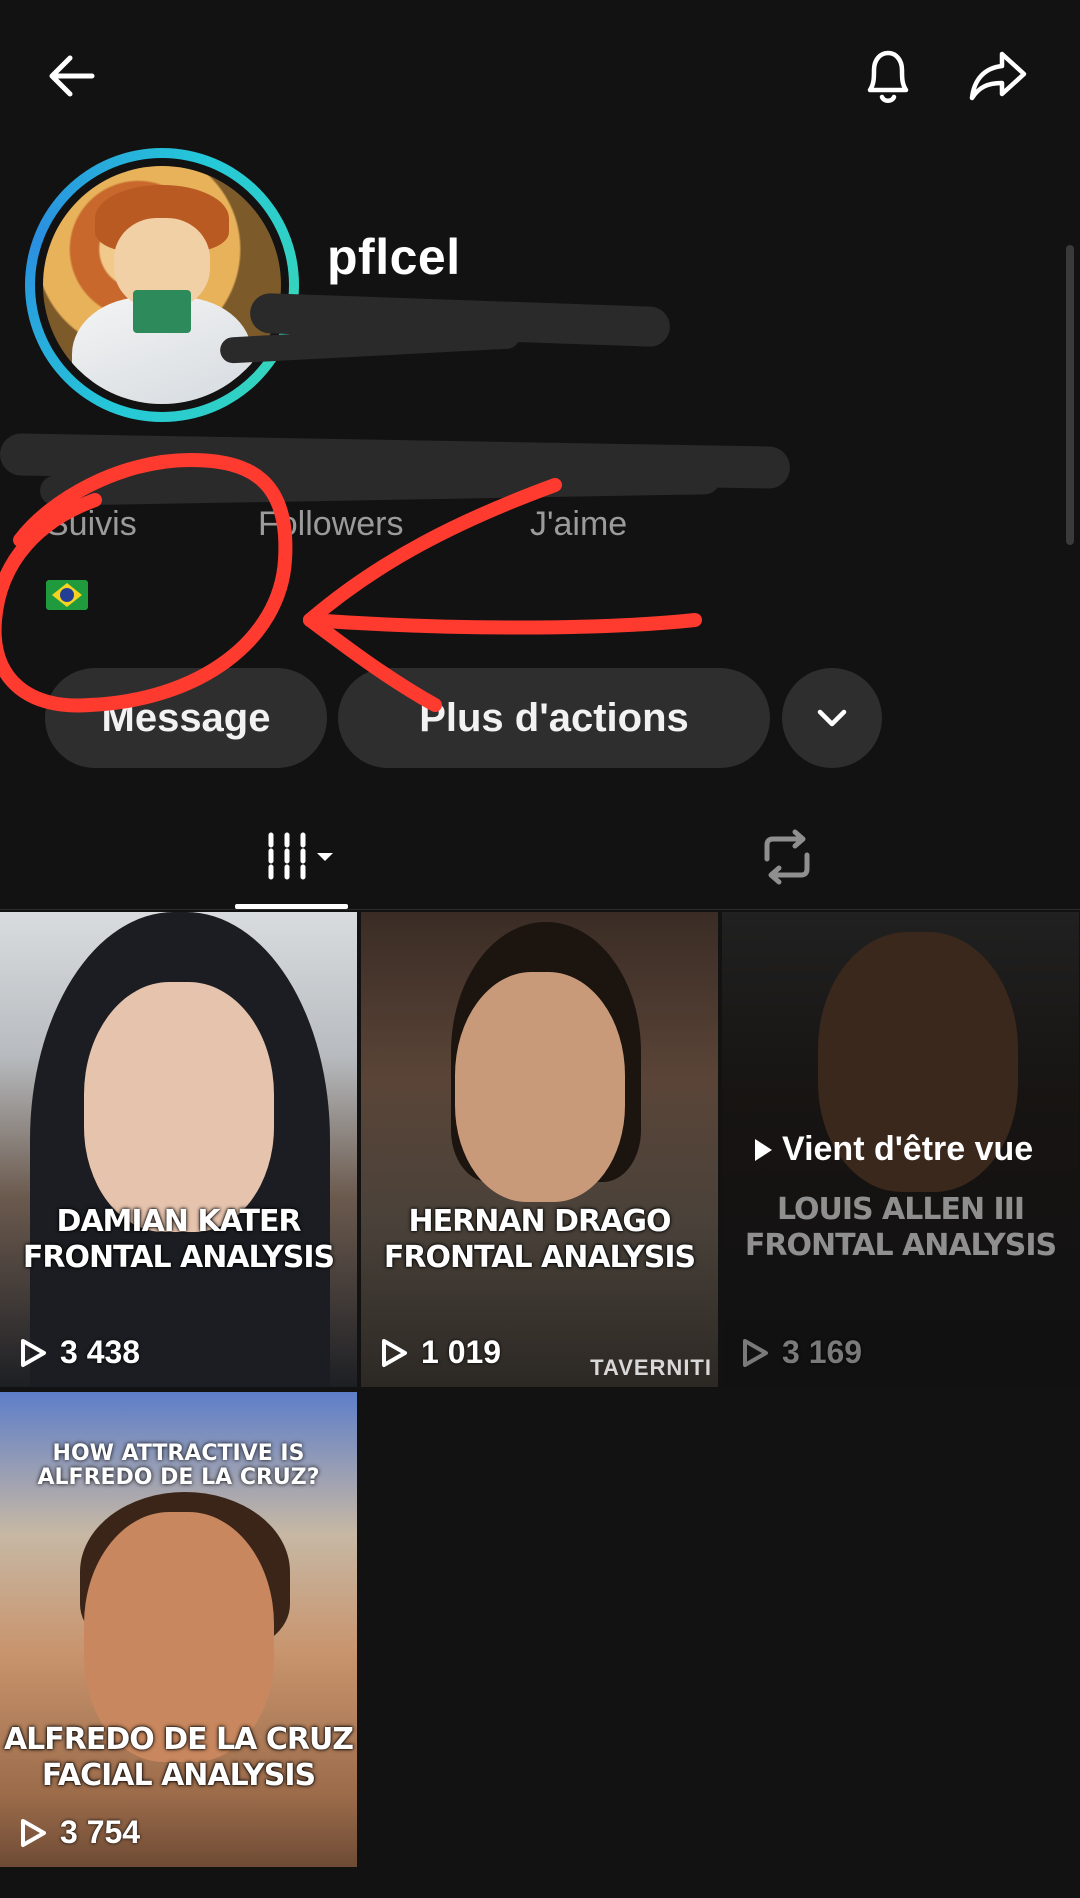 Image resolution: width=1080 pixels, height=1898 pixels. What do you see at coordinates (1070, 395) in the screenshot?
I see `scrollbar` at bounding box center [1070, 395].